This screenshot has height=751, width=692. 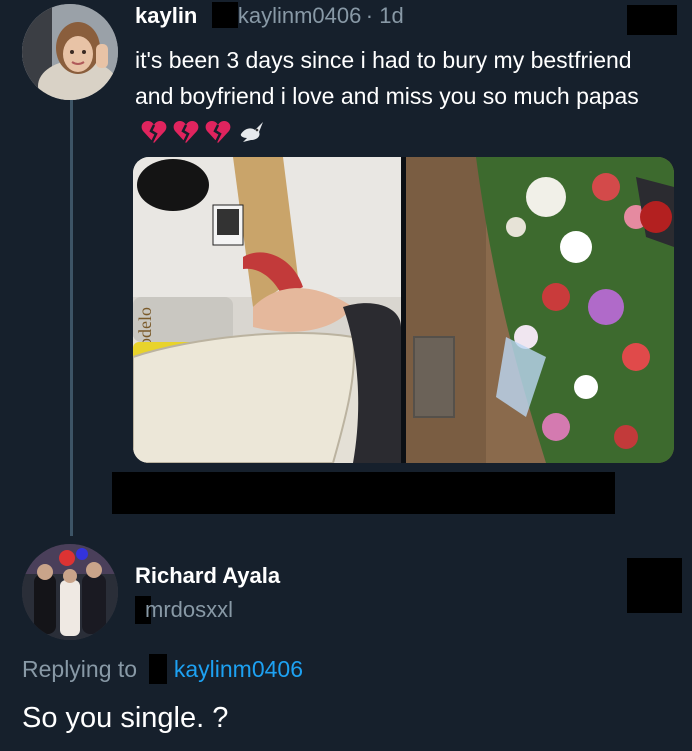 I want to click on display-name: kaylin, so click(x=166, y=15).